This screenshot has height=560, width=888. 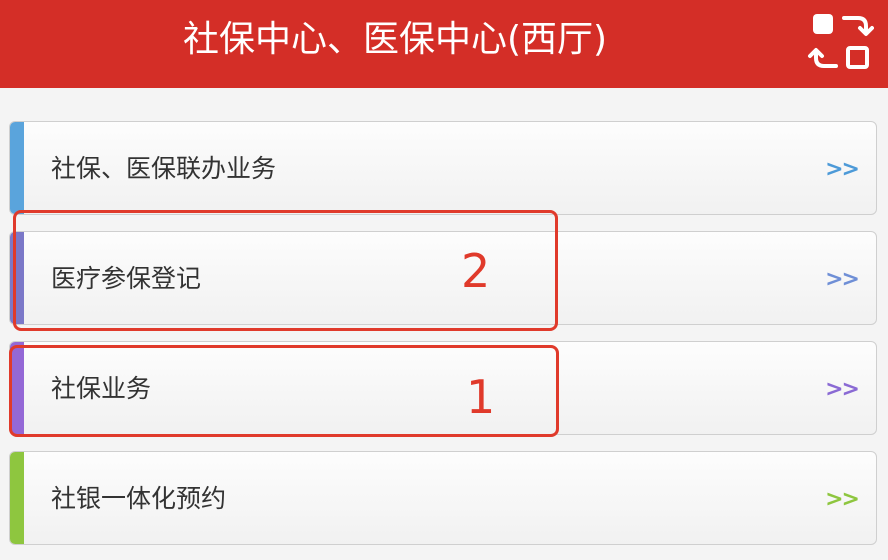 I want to click on page-title: 社保中心、医保中心(西厅), so click(x=395, y=39).